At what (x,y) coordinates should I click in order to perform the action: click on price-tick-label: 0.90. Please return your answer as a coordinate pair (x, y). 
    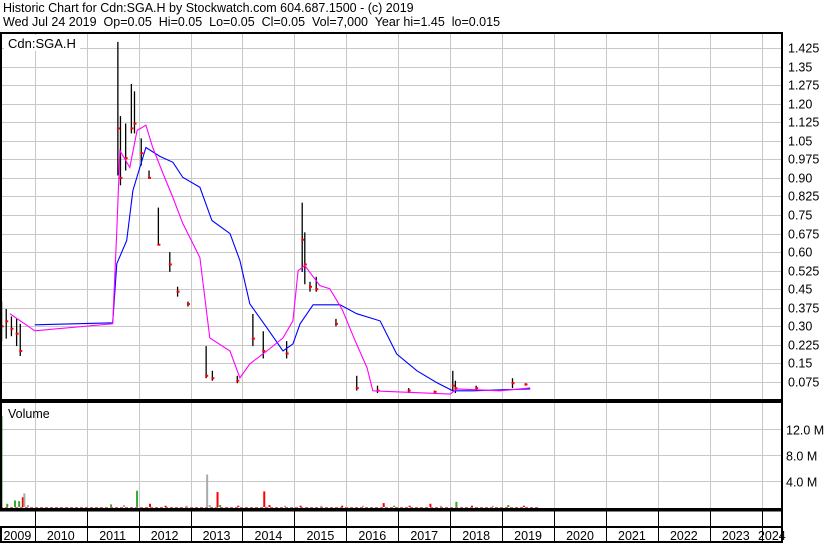
    Looking at the image, I should click on (800, 179).